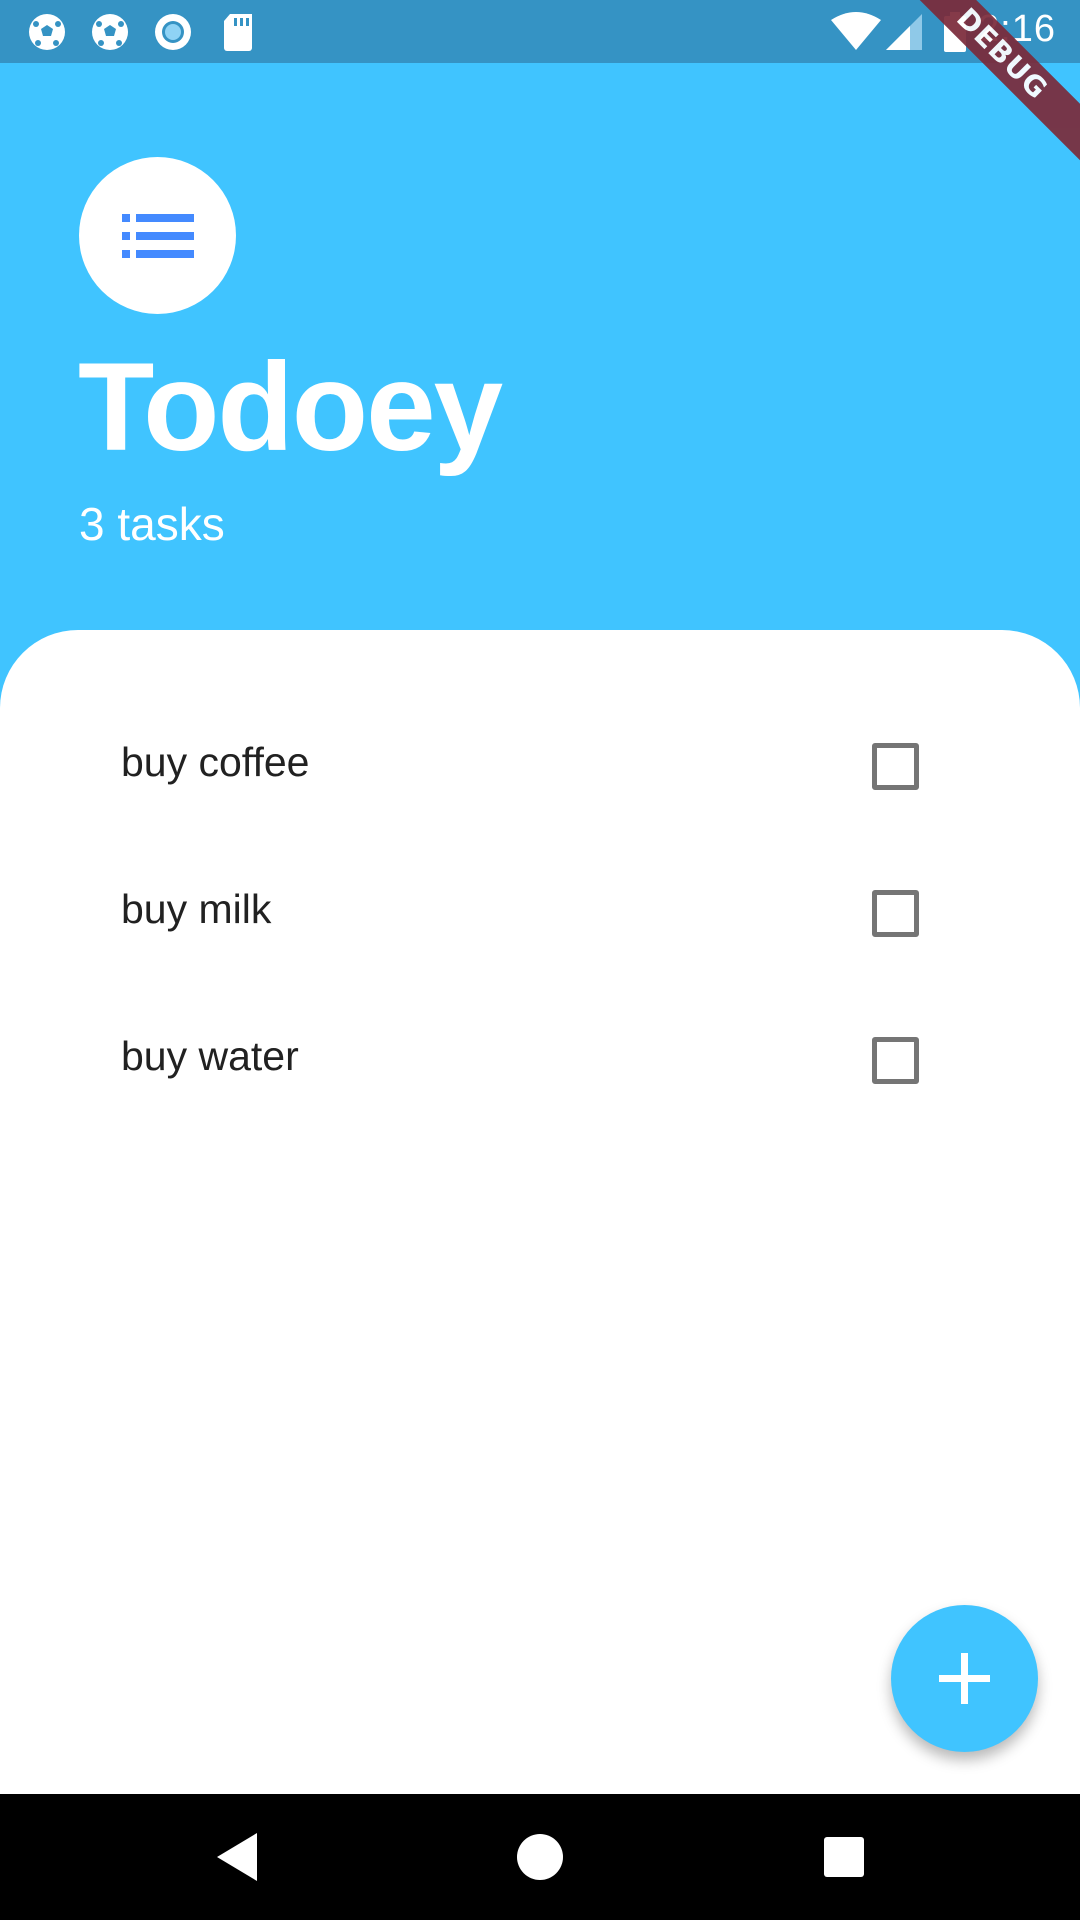 This screenshot has height=1920, width=1080. What do you see at coordinates (290, 407) in the screenshot?
I see `page-title: Todoey` at bounding box center [290, 407].